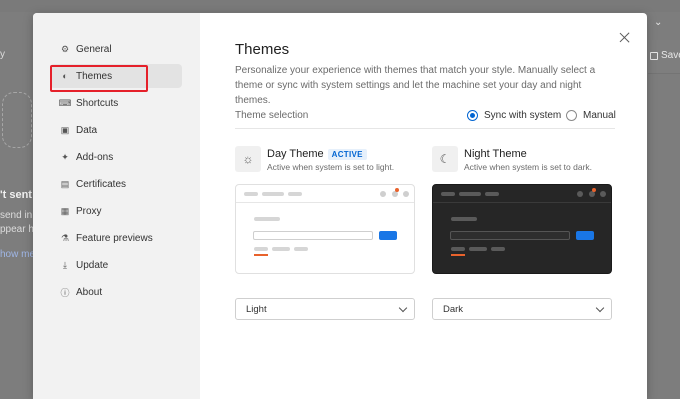  Describe the element at coordinates (116, 292) in the screenshot. I see `sidebar-item-about: ⓘ About` at that location.